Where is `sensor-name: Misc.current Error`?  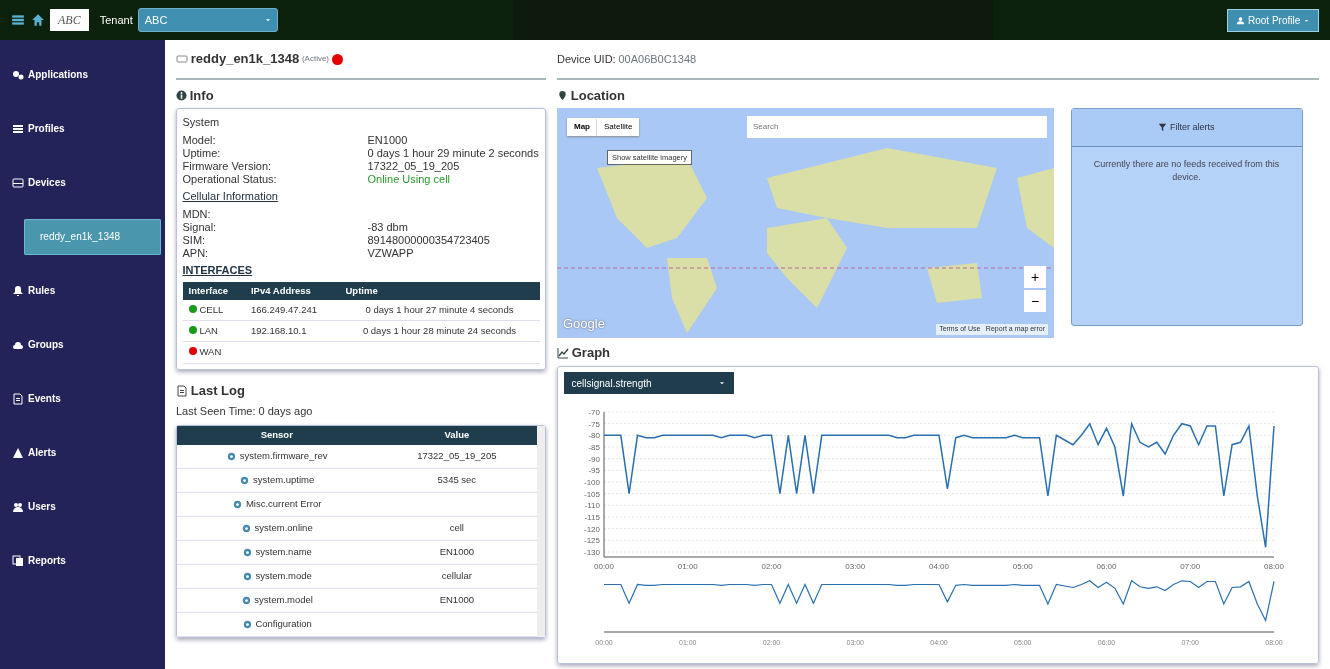
sensor-name: Misc.current Error is located at coordinates (283, 504).